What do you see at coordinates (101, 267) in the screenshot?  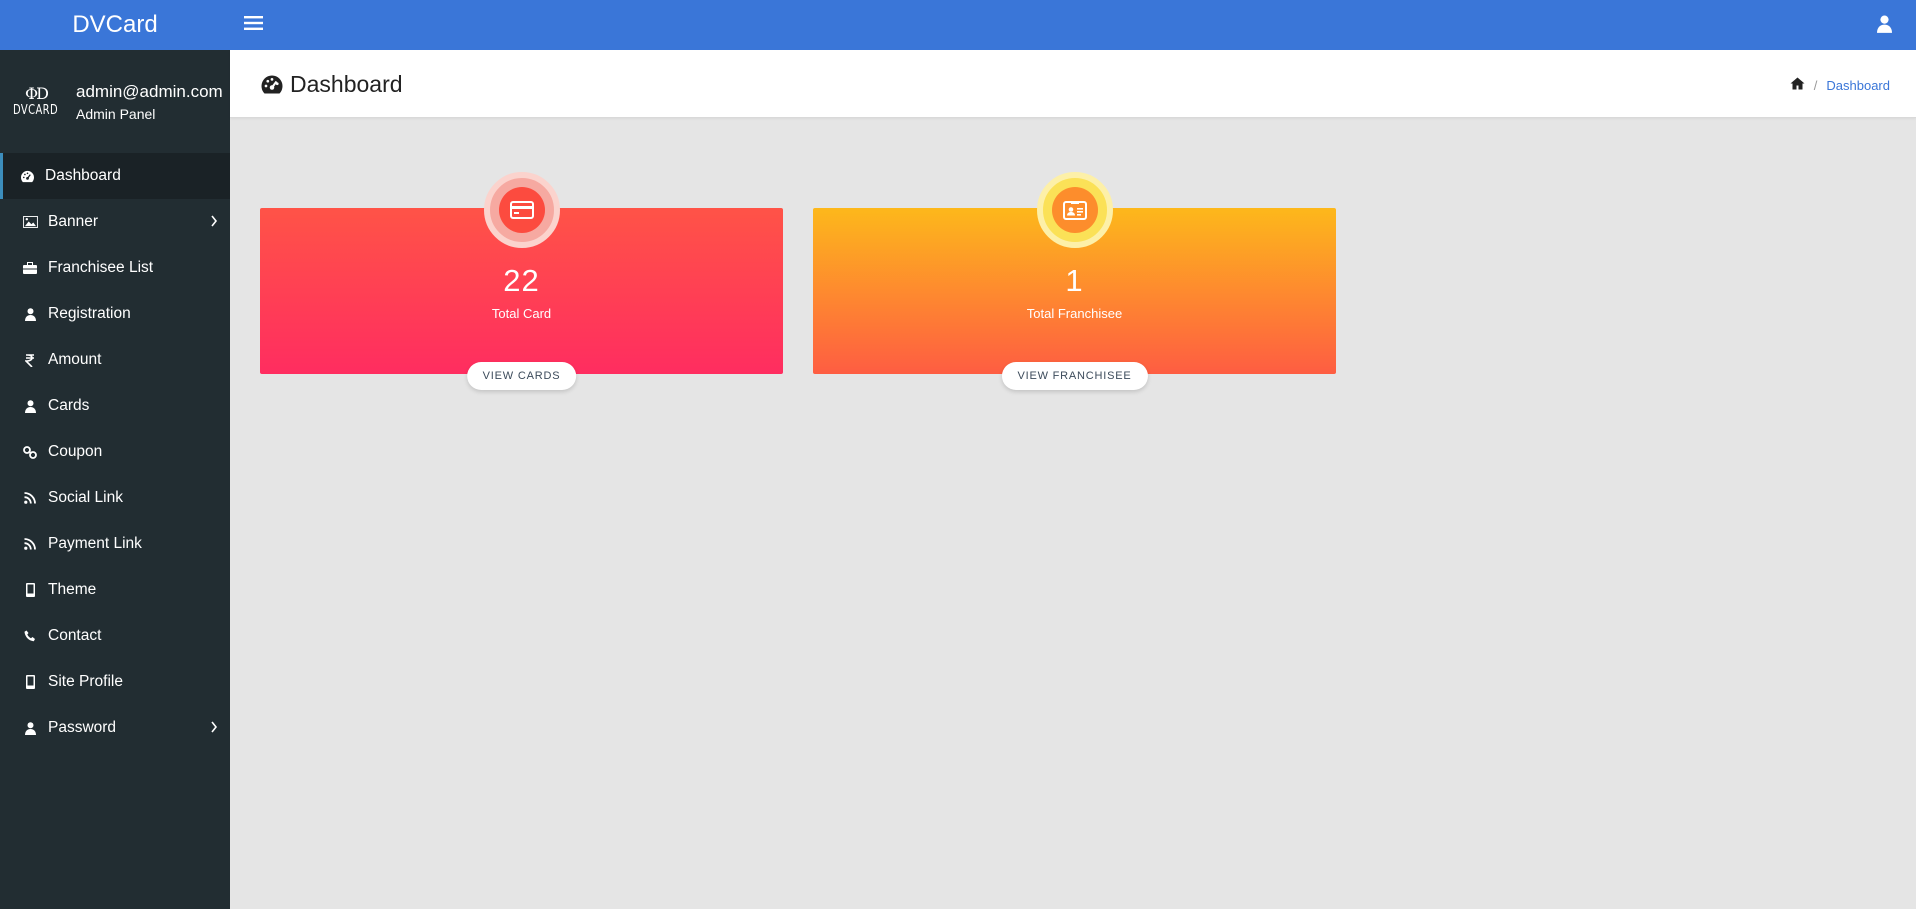 I see `sidebar-item-label: Franchisee List` at bounding box center [101, 267].